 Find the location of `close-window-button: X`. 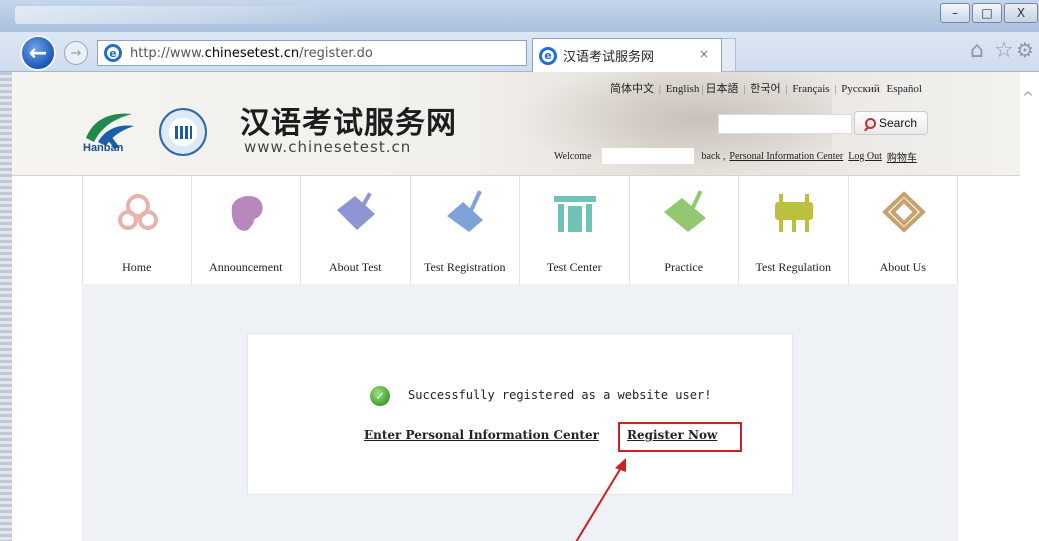

close-window-button: X is located at coordinates (1021, 13).